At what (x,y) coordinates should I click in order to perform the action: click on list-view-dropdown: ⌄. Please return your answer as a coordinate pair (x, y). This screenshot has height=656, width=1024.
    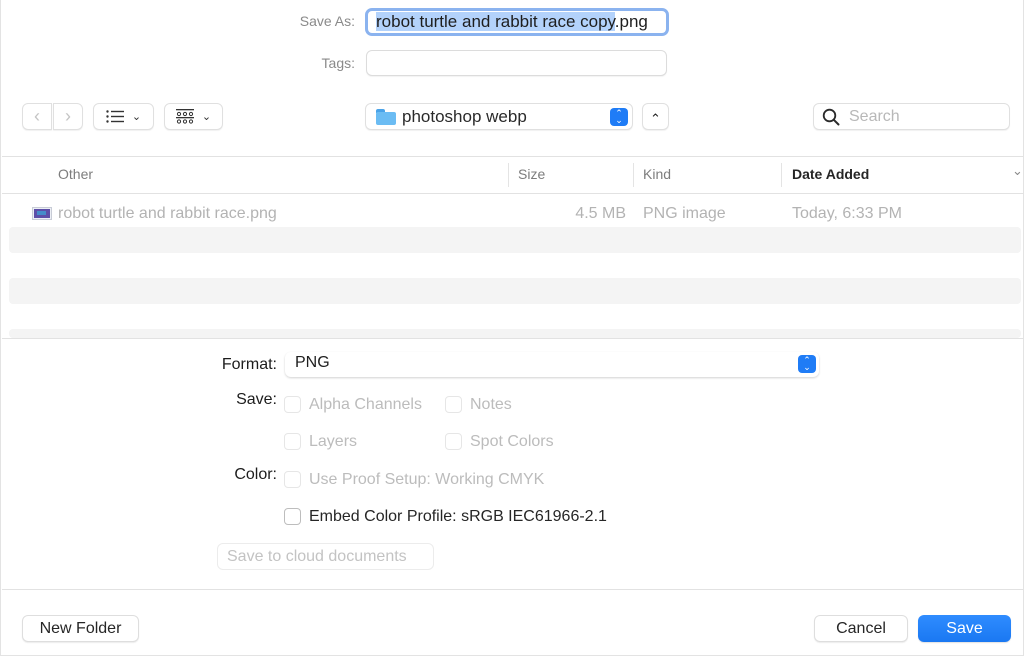
    Looking at the image, I should click on (123, 116).